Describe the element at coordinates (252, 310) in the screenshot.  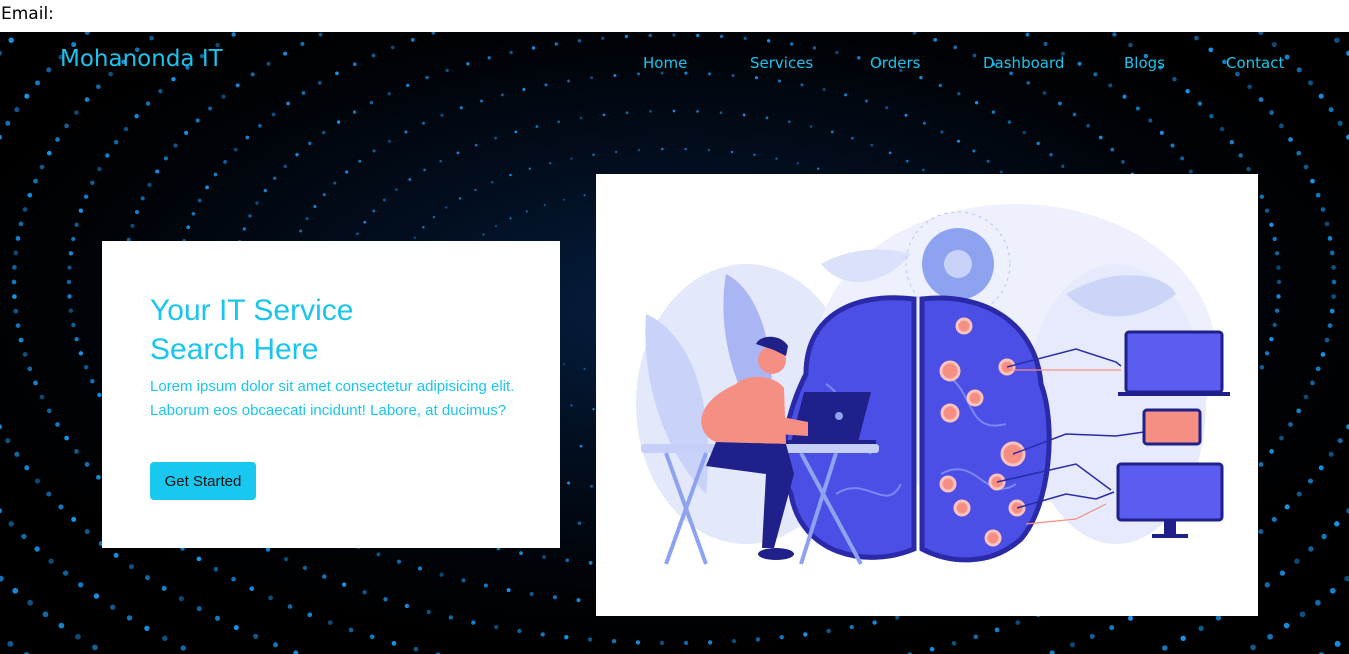
I see `hero-title-line1: Your IT Service` at that location.